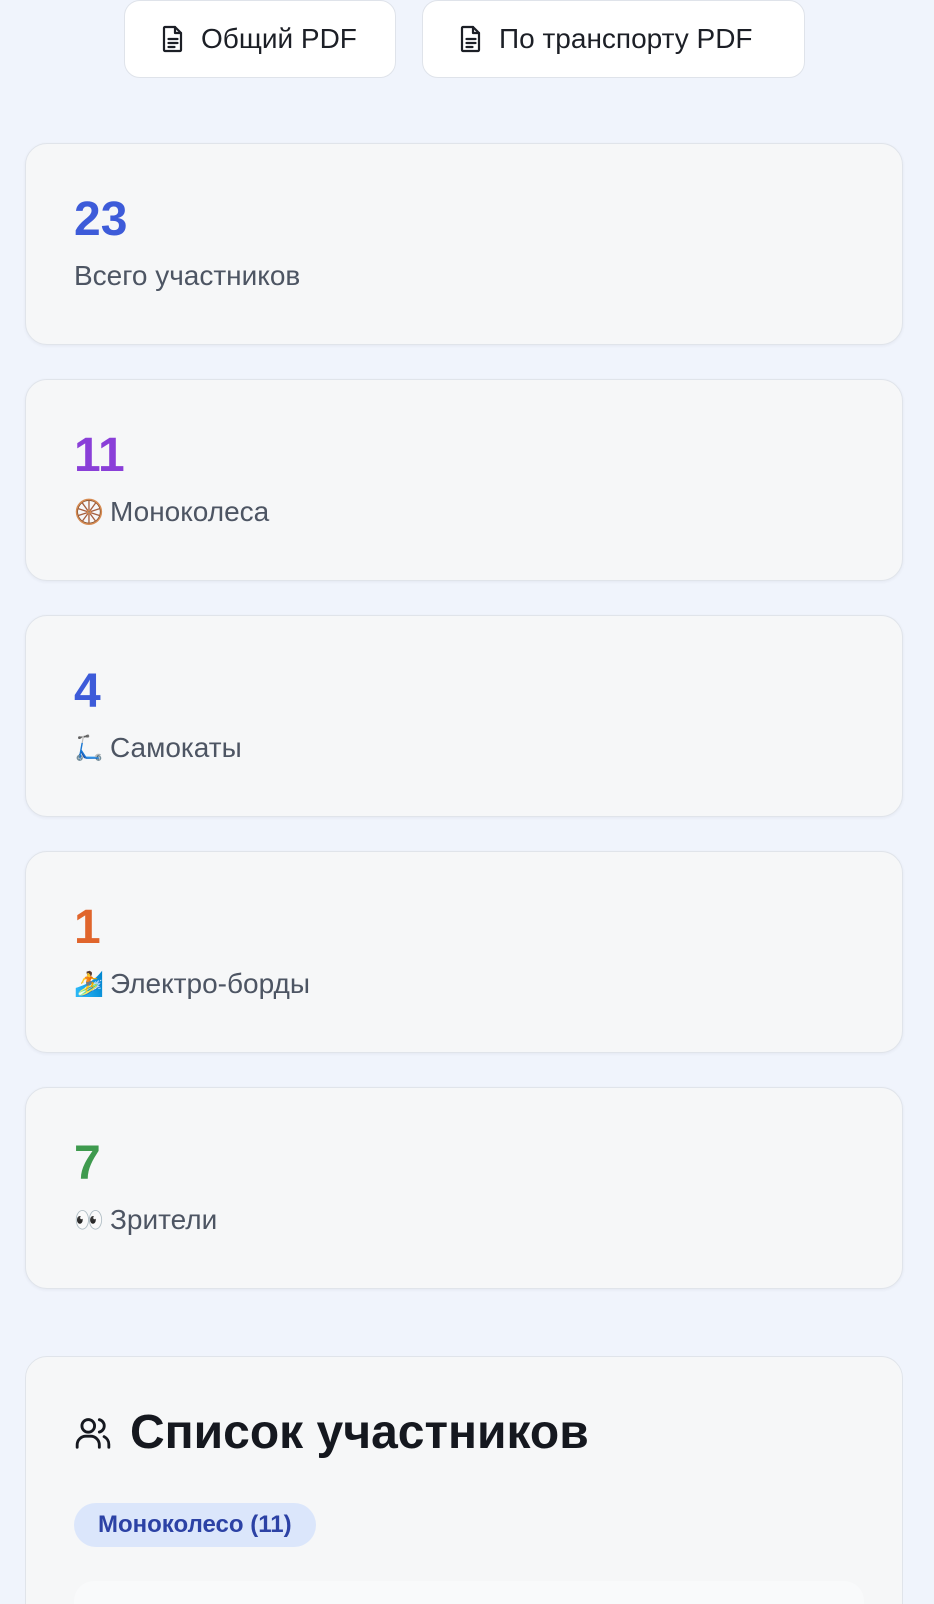 Image resolution: width=934 pixels, height=1604 pixels. I want to click on stat-value: 11, so click(99, 455).